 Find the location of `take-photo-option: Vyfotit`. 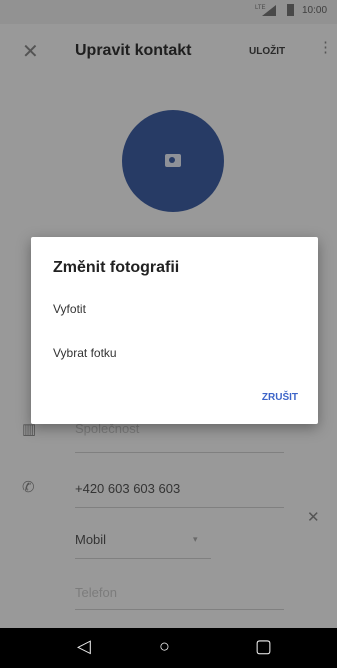

take-photo-option: Vyfotit is located at coordinates (69, 309).